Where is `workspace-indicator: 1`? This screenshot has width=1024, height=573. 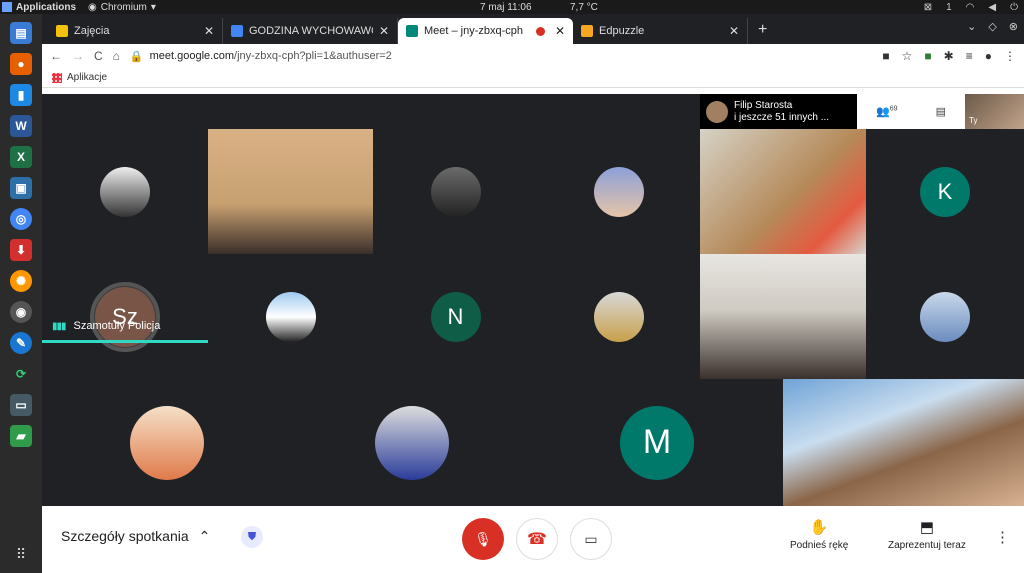
workspace-indicator: 1 is located at coordinates (949, 7).